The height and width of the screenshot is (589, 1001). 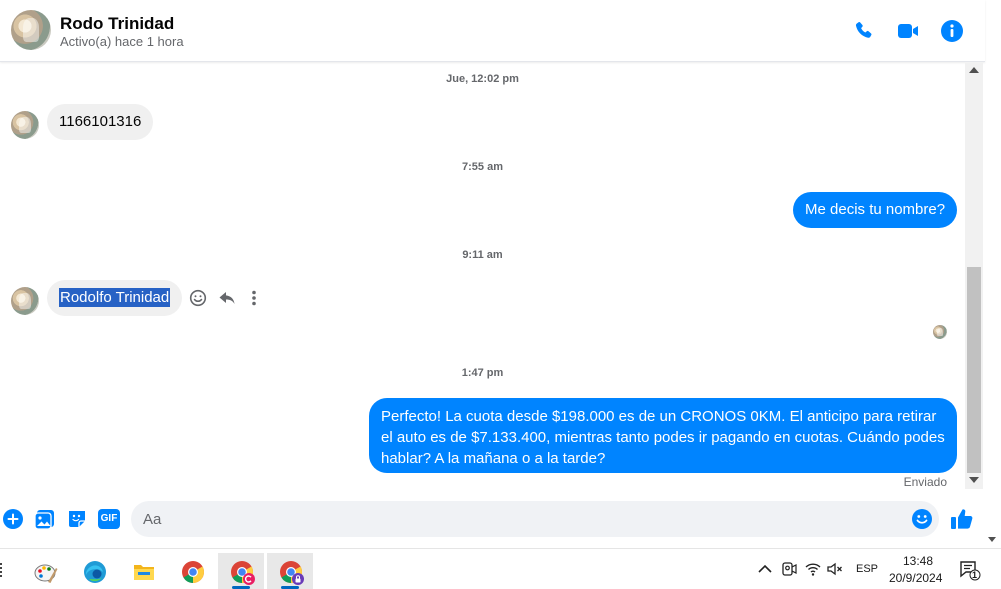 I want to click on volume-muted-icon, so click(x=835, y=569).